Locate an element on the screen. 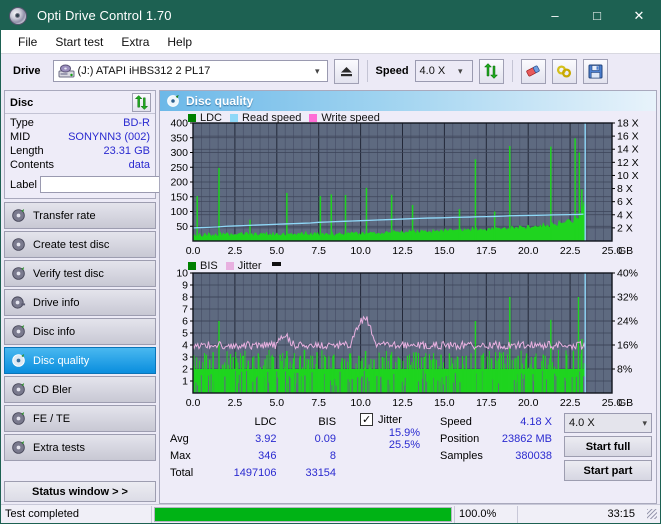 Image resolution: width=661 pixels, height=524 pixels. jitter-checkbox: ✓ is located at coordinates (367, 419).